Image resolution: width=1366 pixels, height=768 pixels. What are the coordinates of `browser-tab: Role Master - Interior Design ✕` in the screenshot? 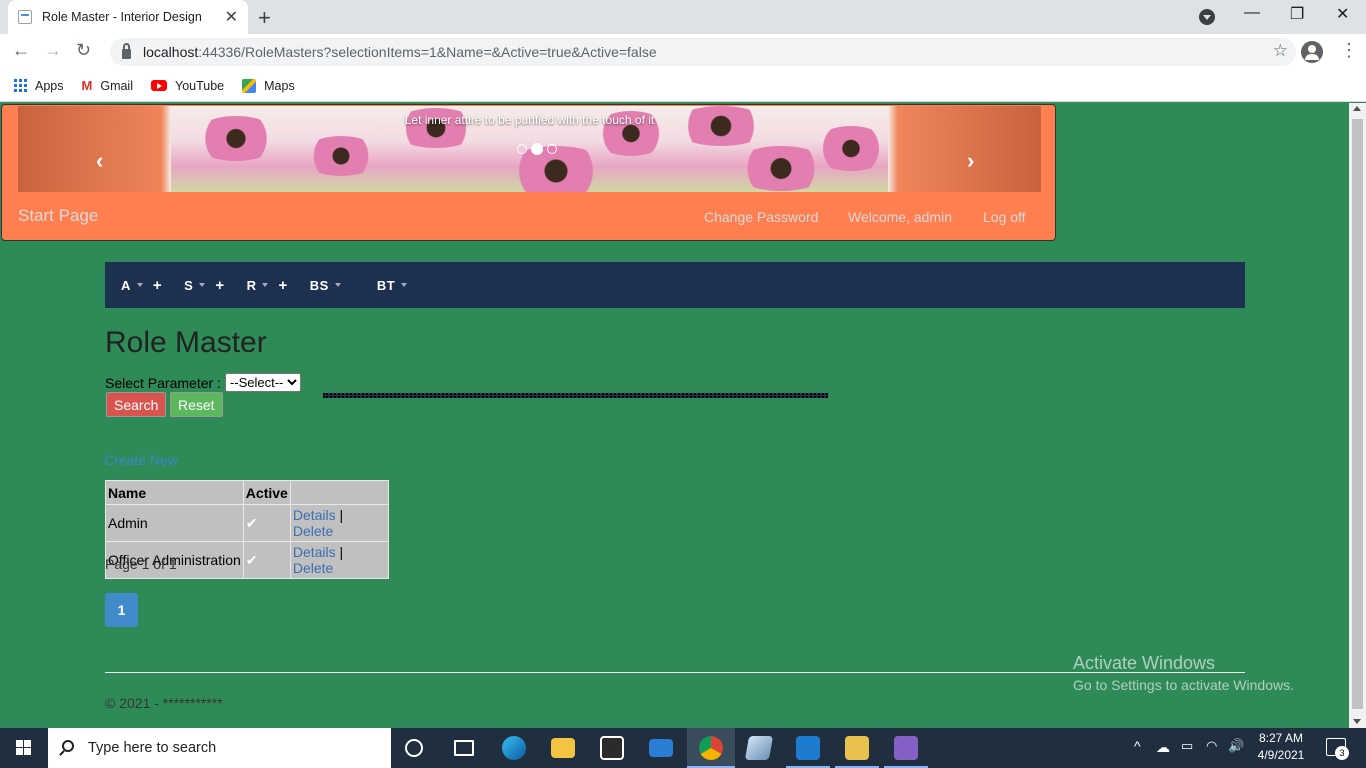 It's located at (128, 17).